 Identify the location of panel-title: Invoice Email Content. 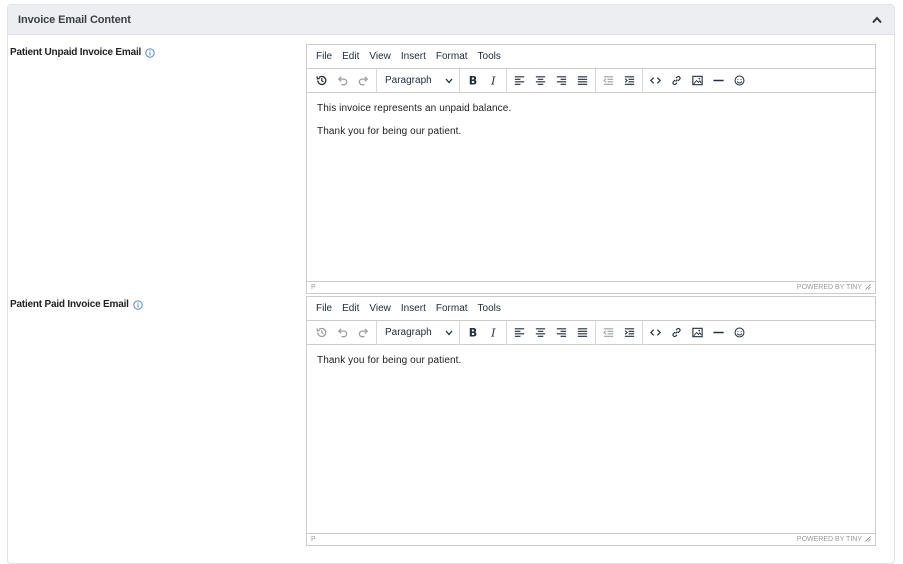
(74, 19).